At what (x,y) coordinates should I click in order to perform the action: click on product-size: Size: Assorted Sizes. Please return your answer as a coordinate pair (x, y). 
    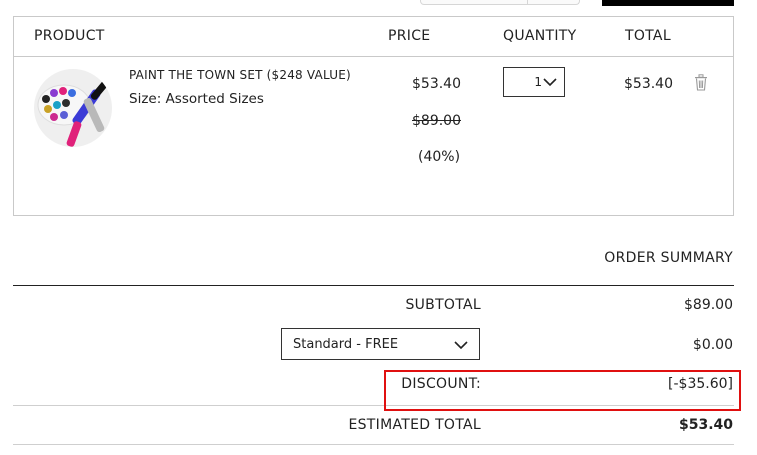
    Looking at the image, I should click on (196, 99).